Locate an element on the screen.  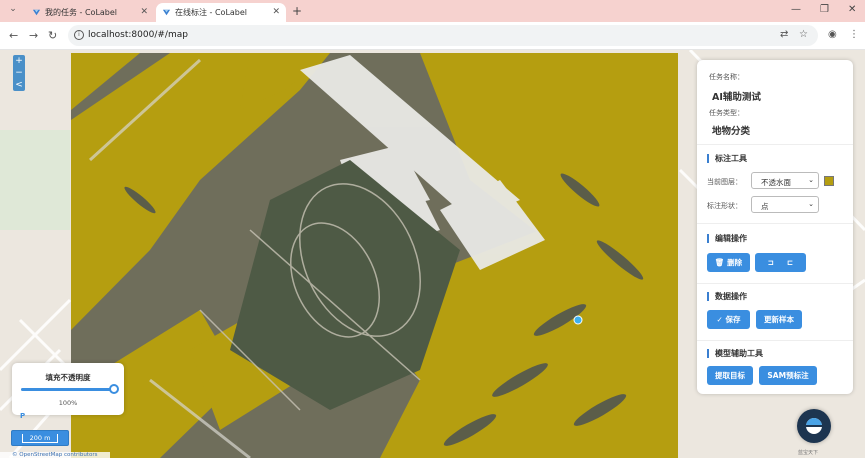
sam-preannotate-button: SAM预标注 is located at coordinates (788, 375).